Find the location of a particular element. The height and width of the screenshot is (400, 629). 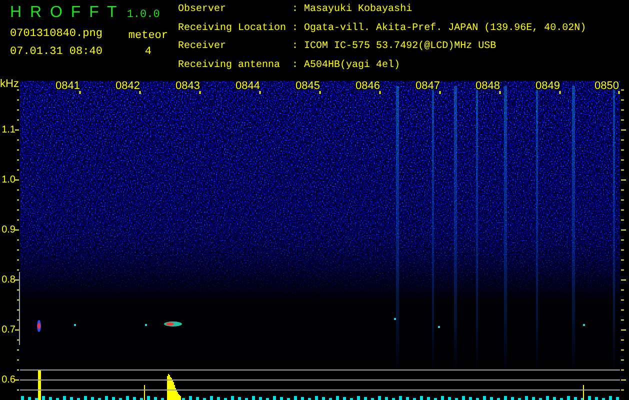

time-label: 0845 is located at coordinates (308, 86).